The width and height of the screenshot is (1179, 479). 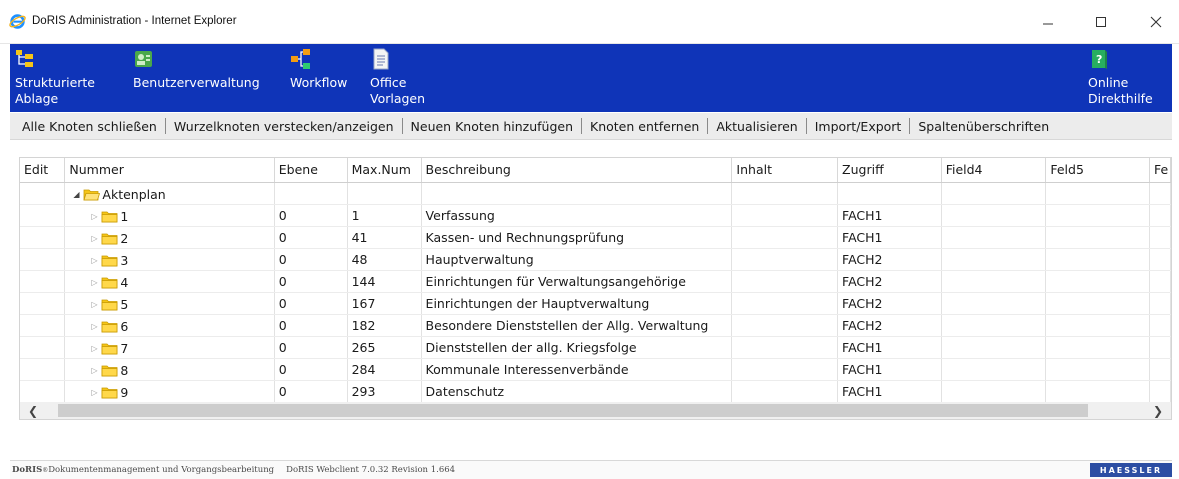 What do you see at coordinates (169, 347) in the screenshot?
I see `cell-nummer: ▷ 7` at bounding box center [169, 347].